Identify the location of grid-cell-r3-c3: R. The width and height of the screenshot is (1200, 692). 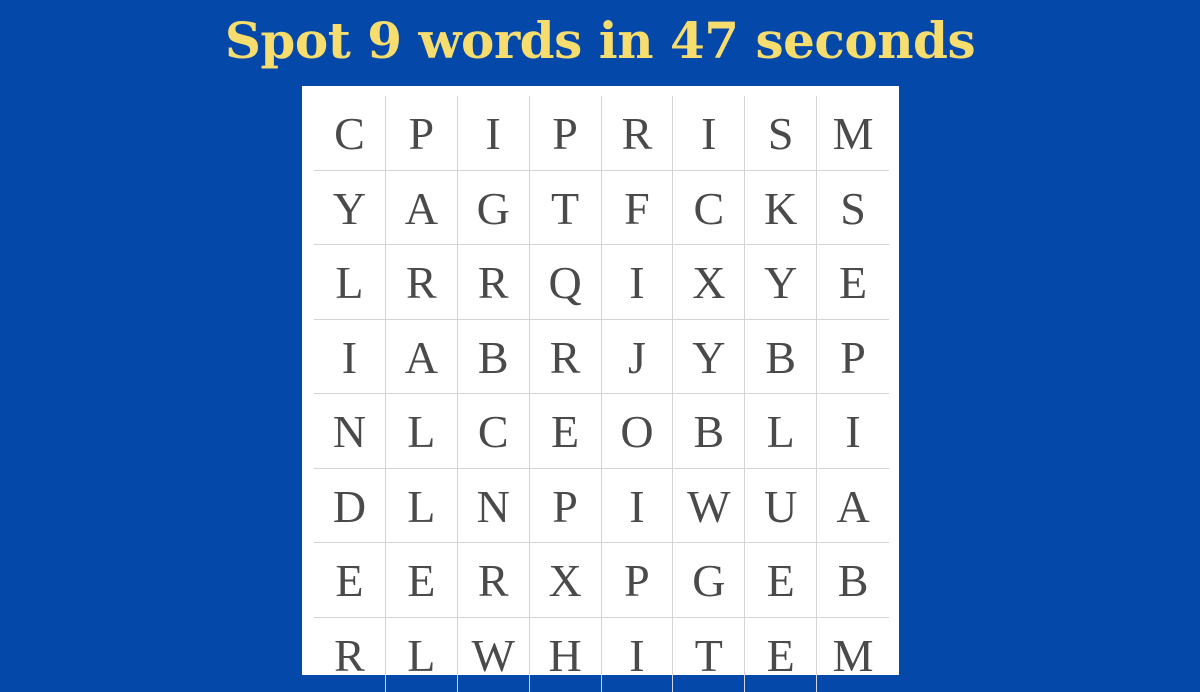
(494, 282).